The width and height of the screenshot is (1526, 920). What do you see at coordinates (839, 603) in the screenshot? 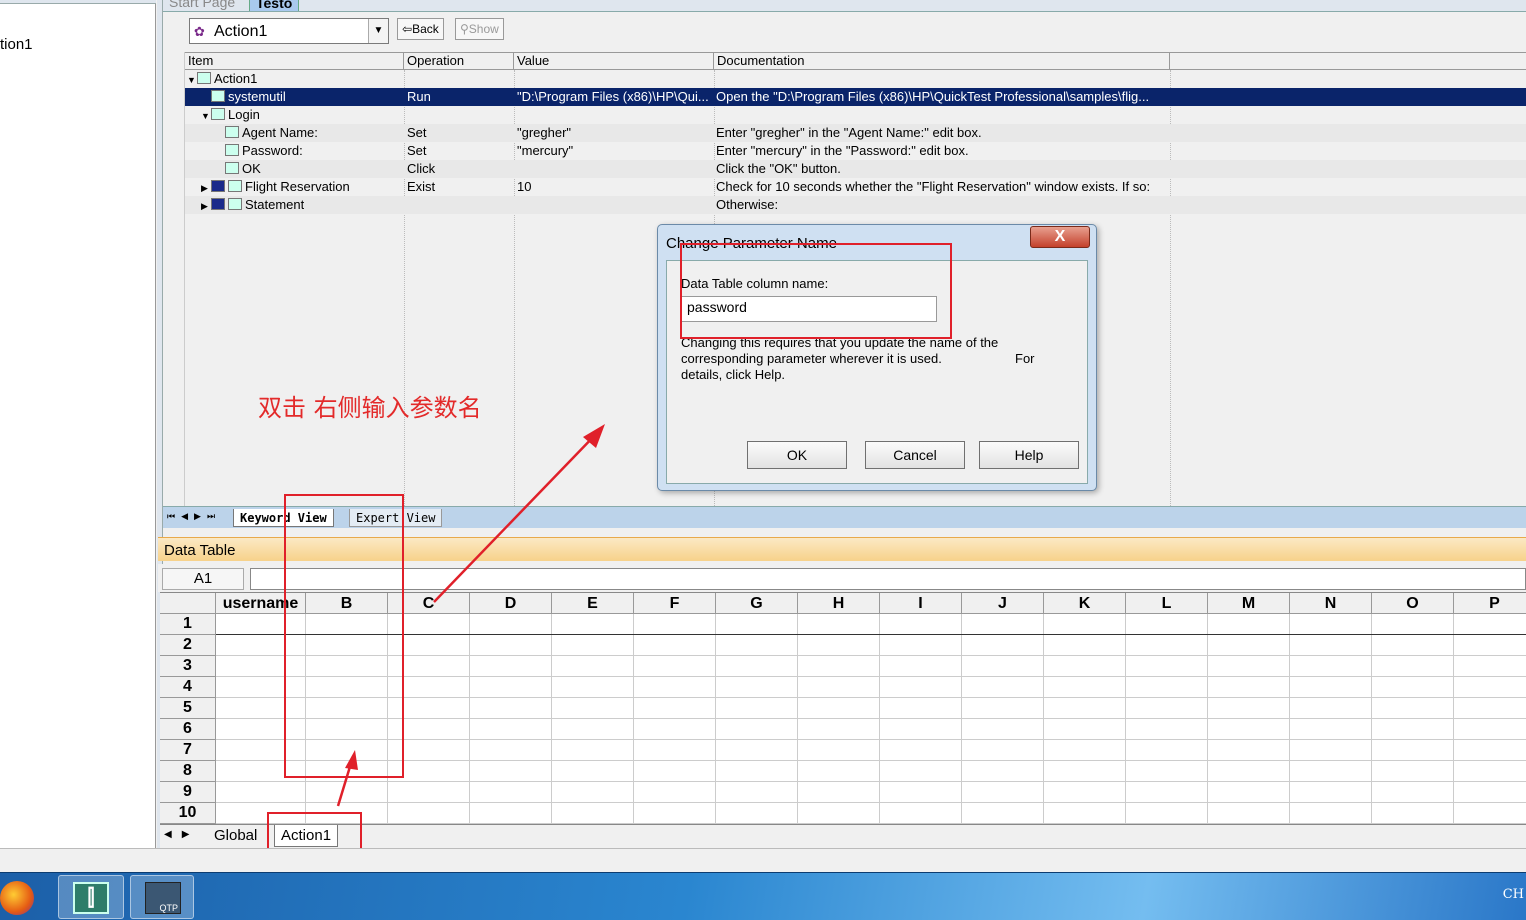
I see `dt-column-header: H` at bounding box center [839, 603].